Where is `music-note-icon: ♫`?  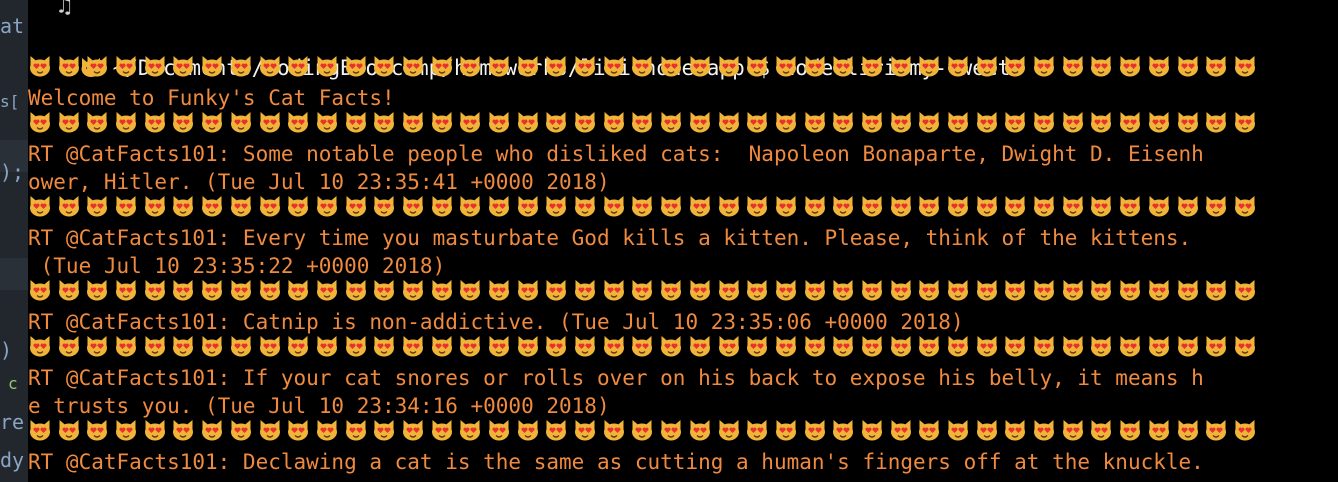 music-note-icon: ♫ is located at coordinates (65, 9).